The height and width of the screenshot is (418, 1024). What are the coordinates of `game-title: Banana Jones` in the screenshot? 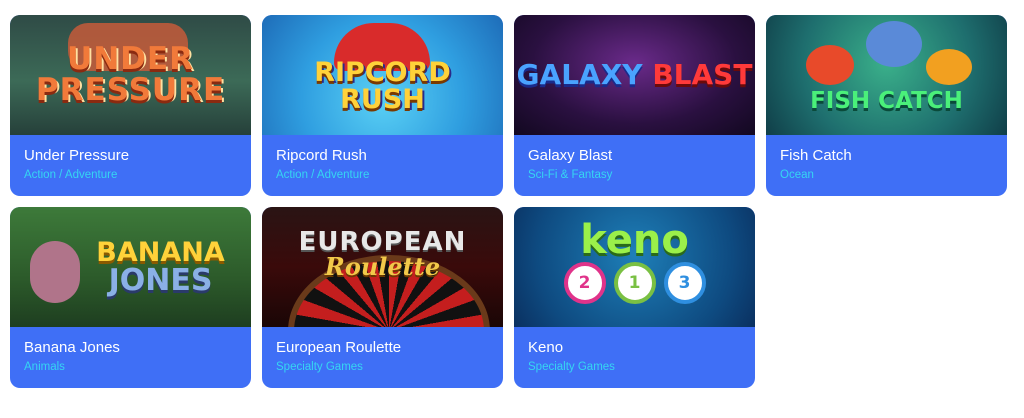 It's located at (130, 348).